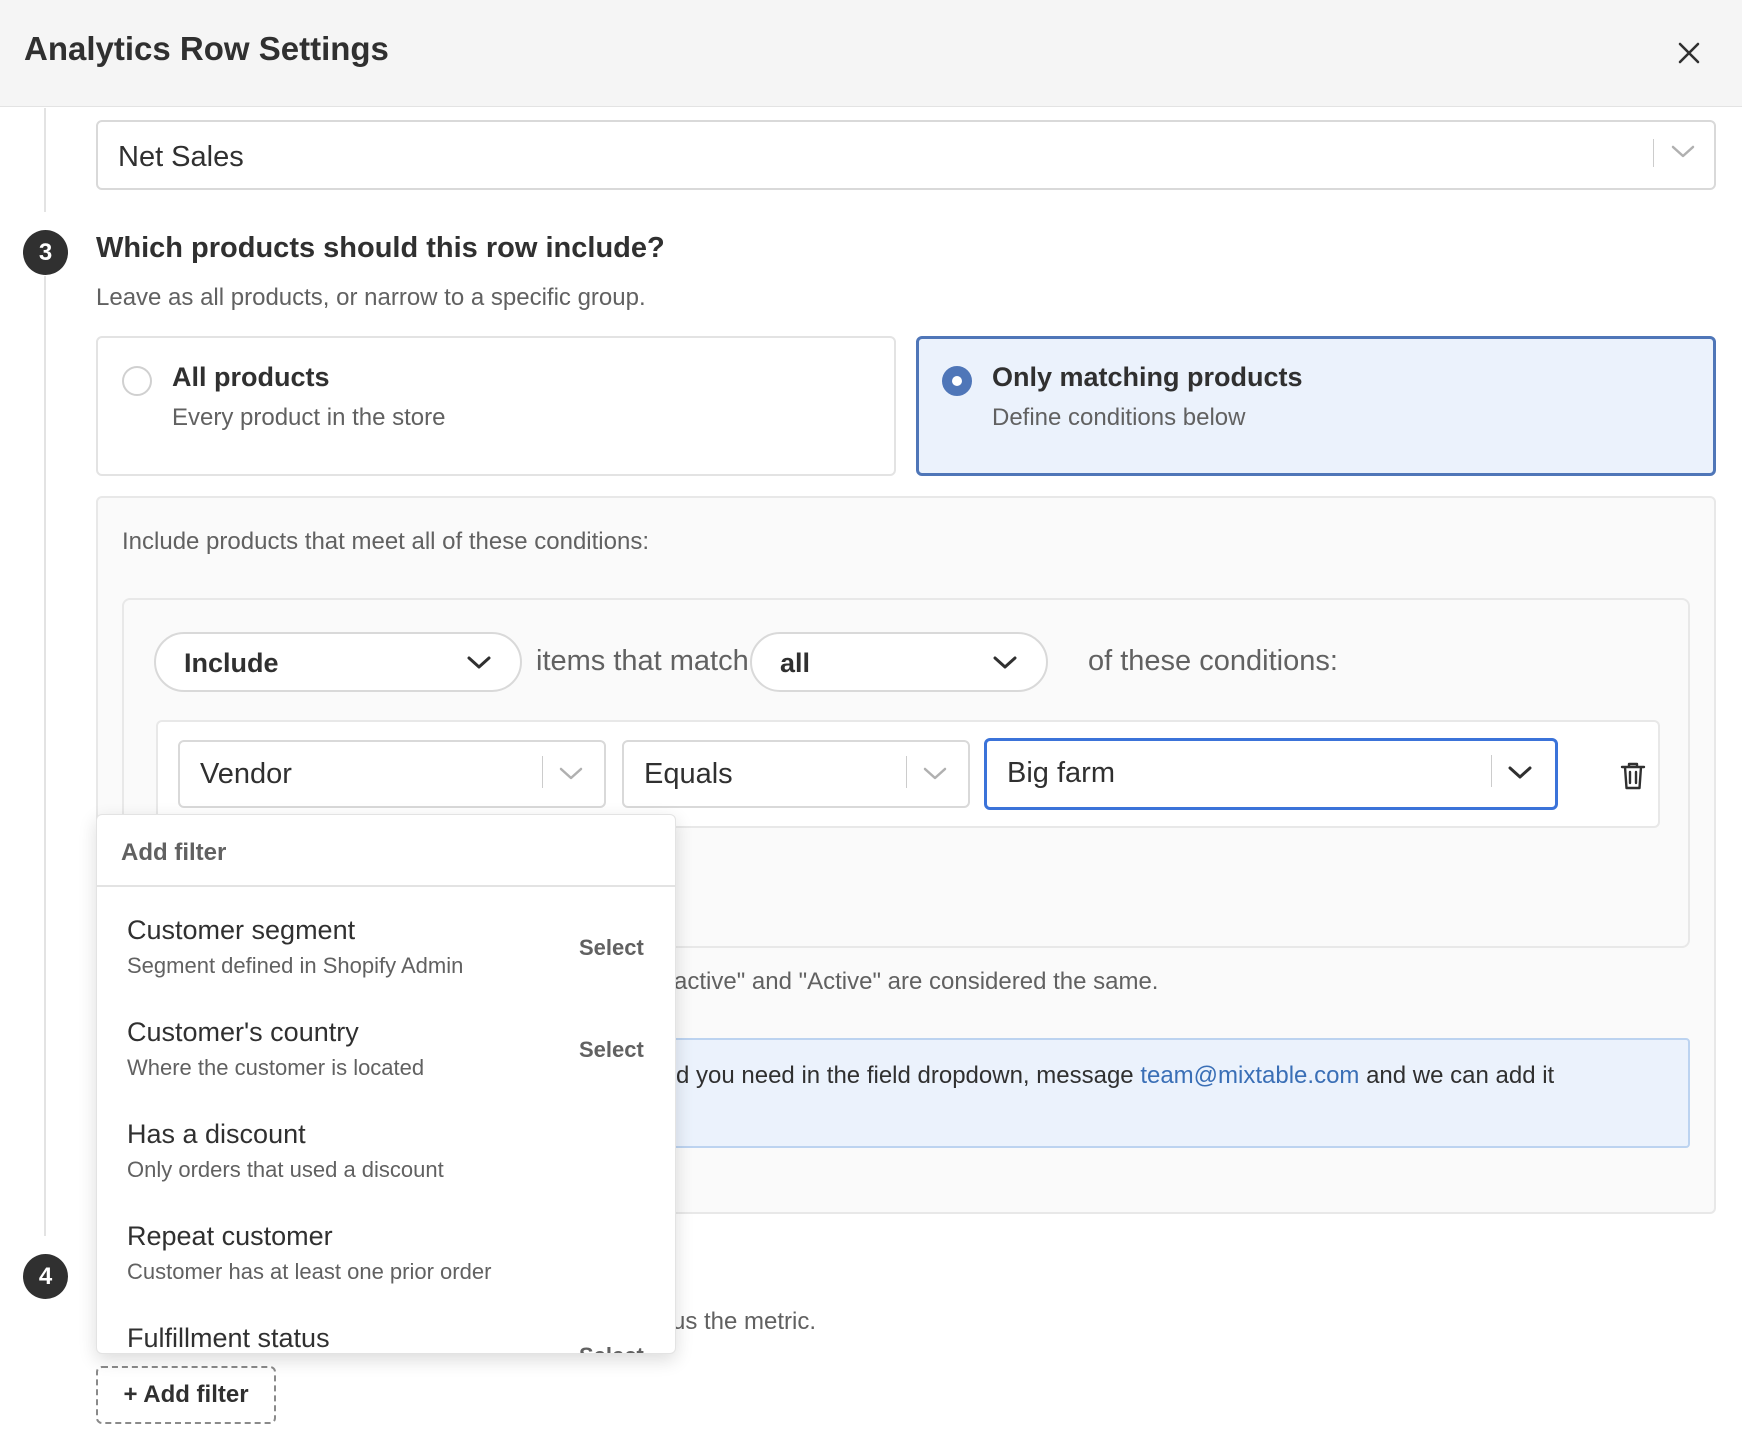  I want to click on include-mode-value: Include, so click(231, 663).